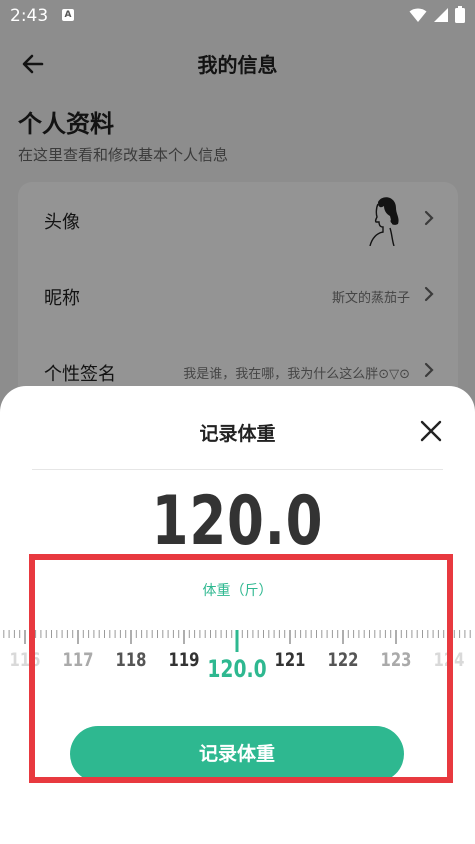  What do you see at coordinates (237, 469) in the screenshot?
I see `divider` at bounding box center [237, 469].